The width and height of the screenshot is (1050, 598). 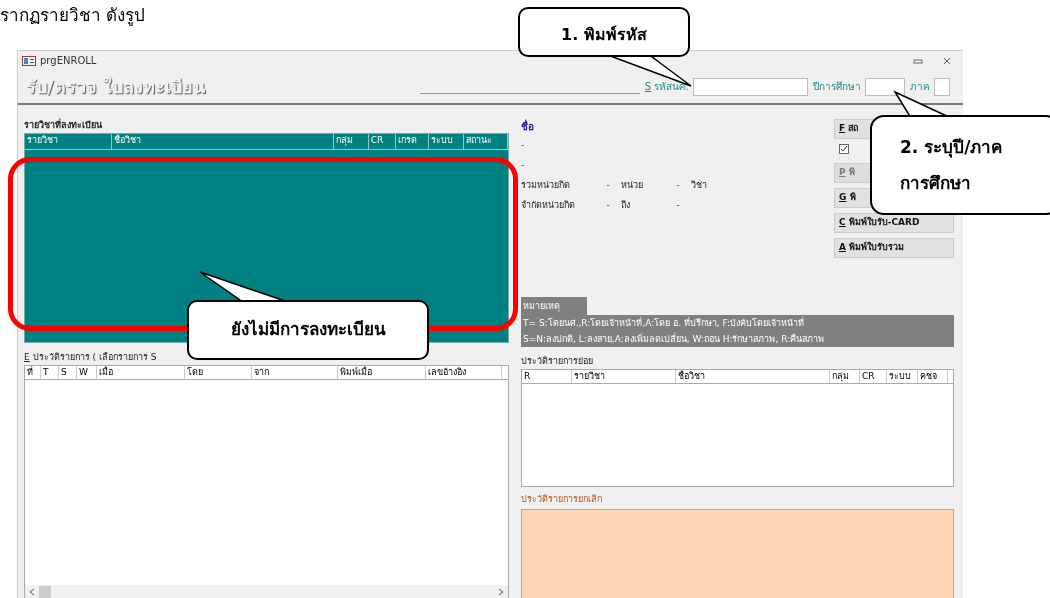 What do you see at coordinates (562, 499) in the screenshot?
I see `section-label: ประวัติรายการยกเลิก` at bounding box center [562, 499].